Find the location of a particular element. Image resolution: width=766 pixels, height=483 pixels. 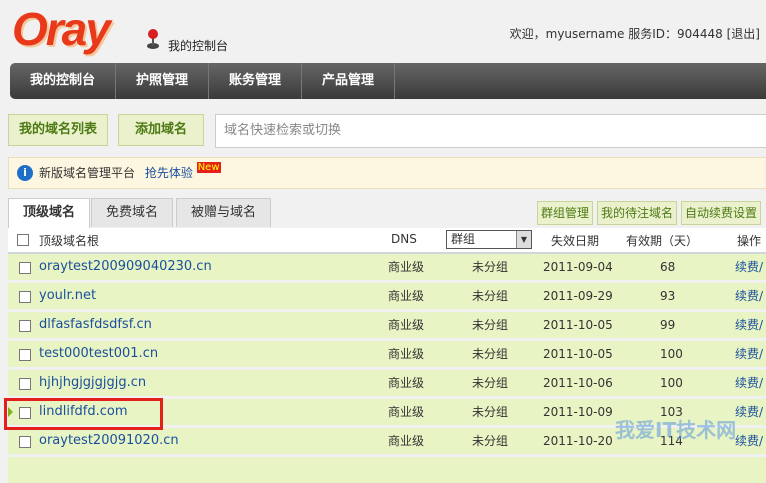

domain-link: dlfasfasfdsdfsf.cn is located at coordinates (95, 325).